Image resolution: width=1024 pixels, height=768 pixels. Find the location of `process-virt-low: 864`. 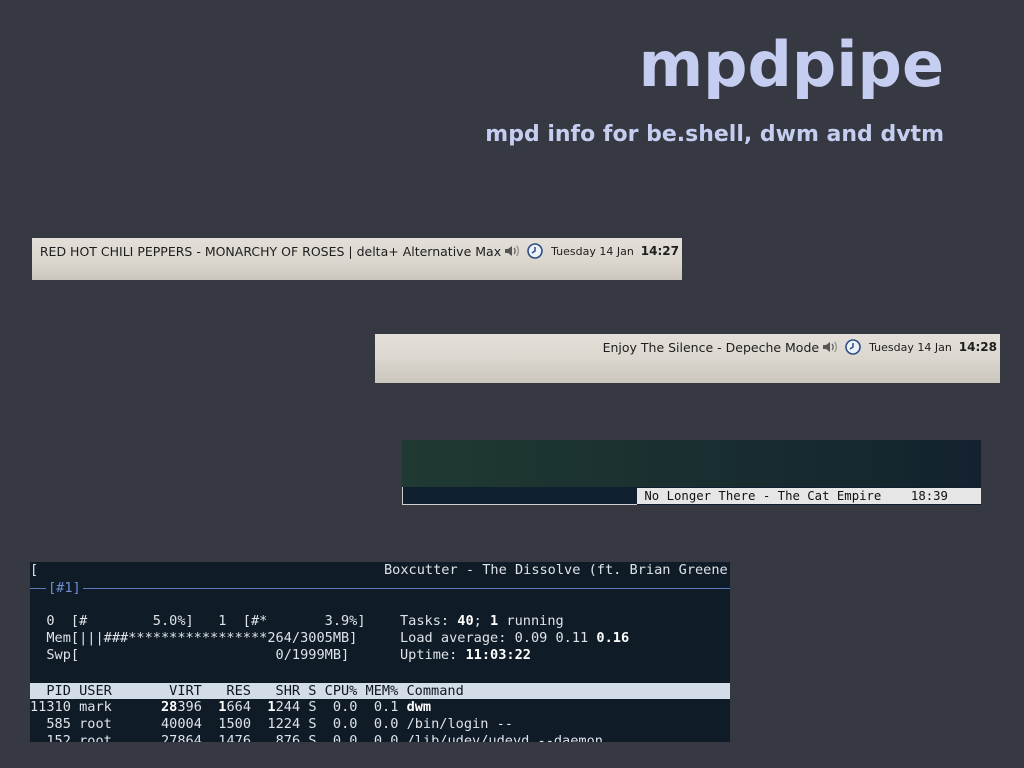

process-virt-low: 864 is located at coordinates (194, 737).